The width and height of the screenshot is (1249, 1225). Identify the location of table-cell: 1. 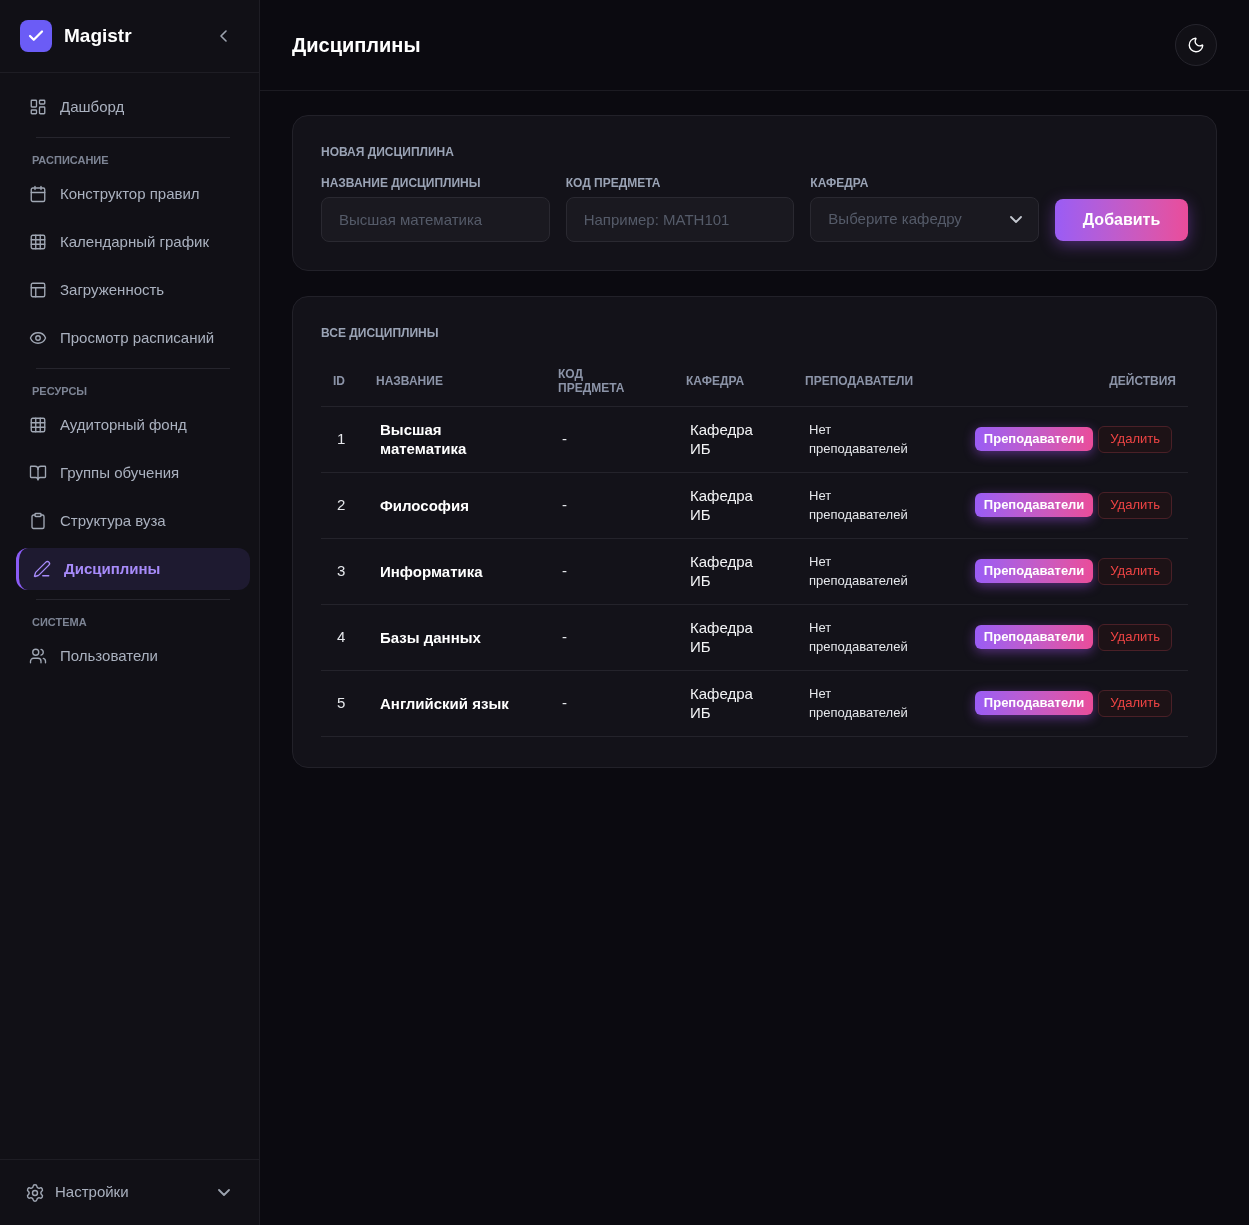
(342, 439).